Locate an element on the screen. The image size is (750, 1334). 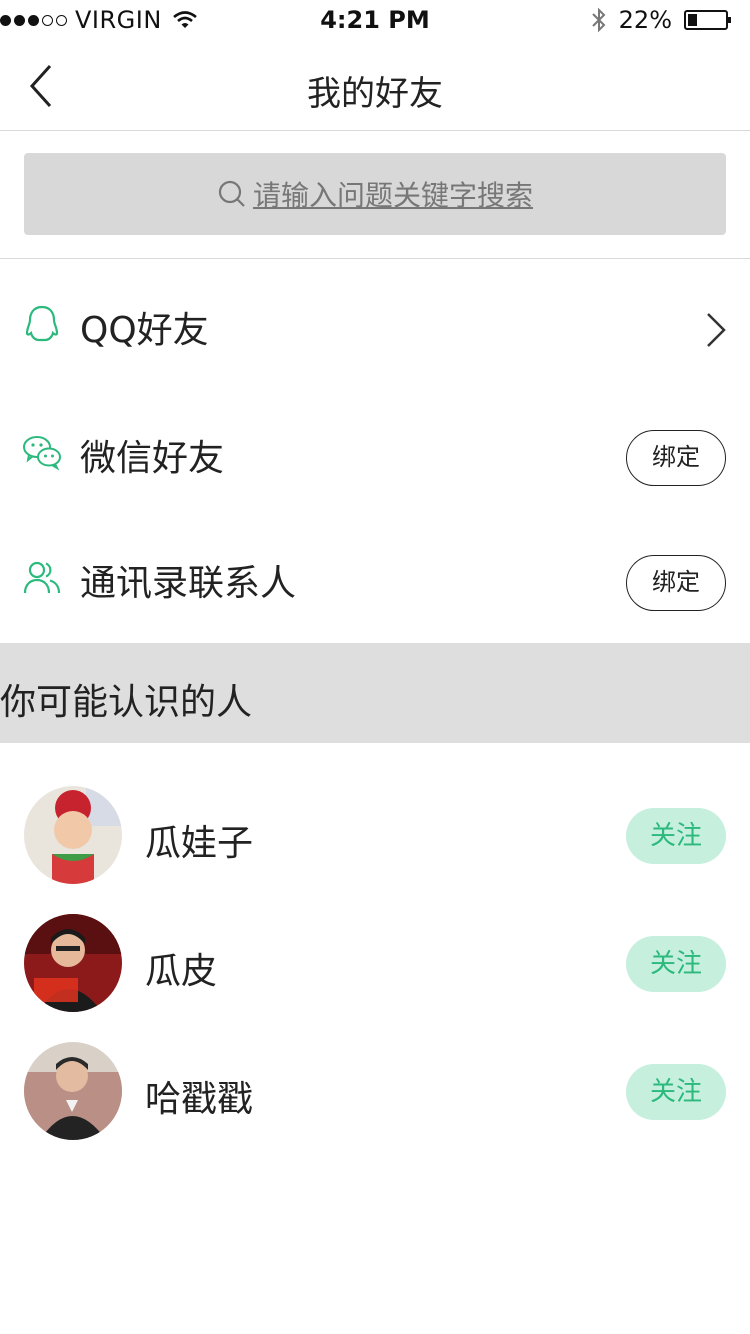
contacts-row: 通讯录联系人 绑定 is located at coordinates (375, 577).